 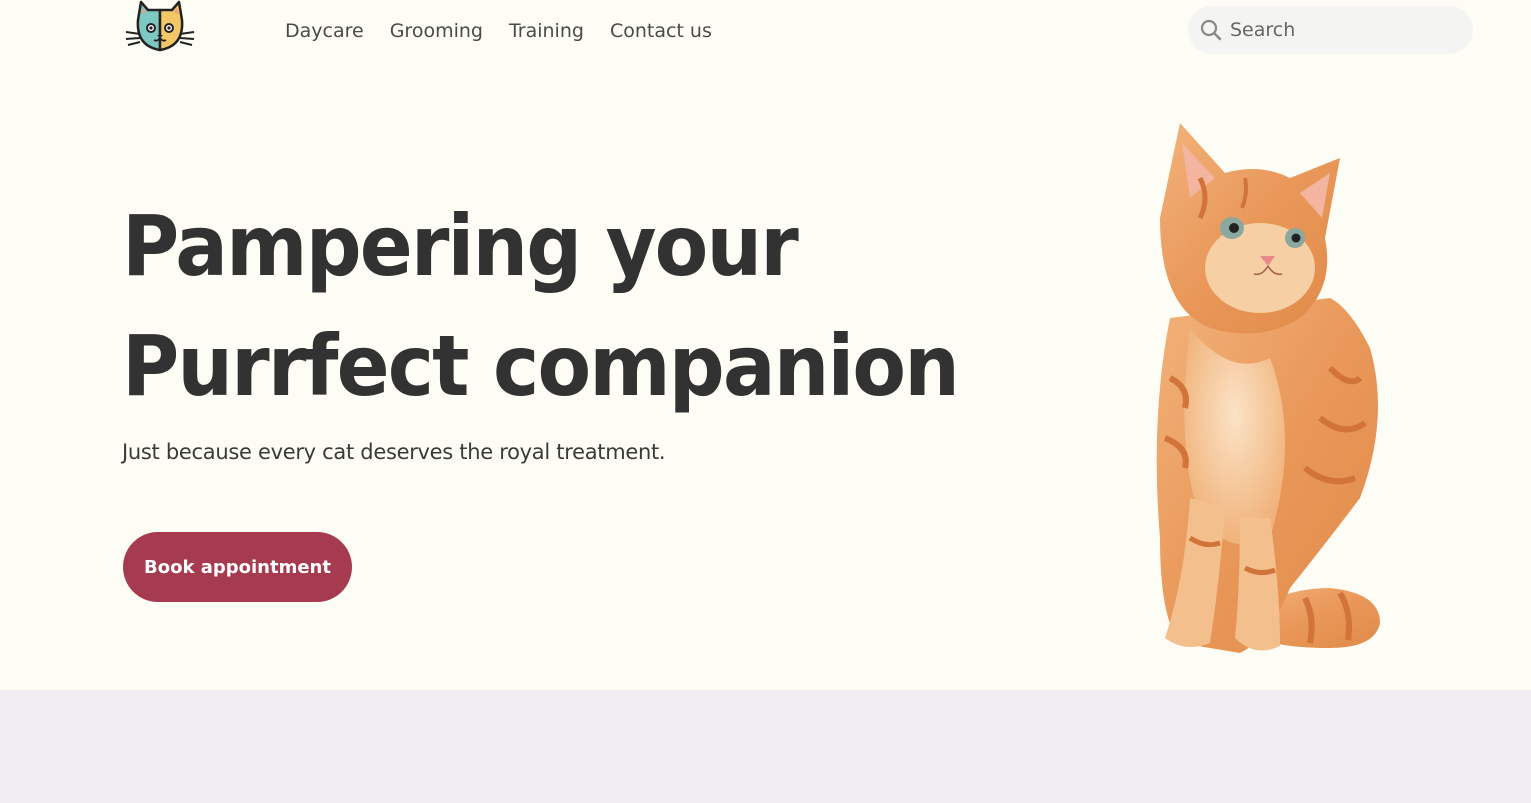 I want to click on search-icon, so click(x=1211, y=30).